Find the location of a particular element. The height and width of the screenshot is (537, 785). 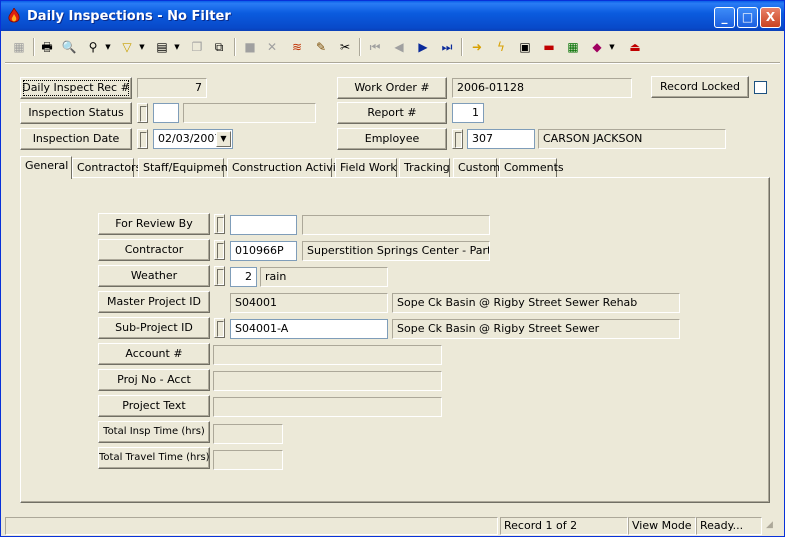

toolbox-icon: ▬ is located at coordinates (549, 47).